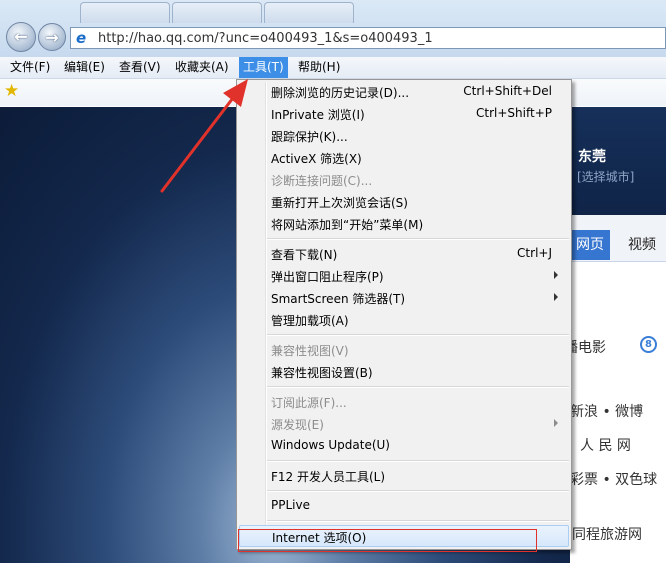  Describe the element at coordinates (328, 477) in the screenshot. I see `menu-item-label: F12 开发人员工具(L)` at that location.